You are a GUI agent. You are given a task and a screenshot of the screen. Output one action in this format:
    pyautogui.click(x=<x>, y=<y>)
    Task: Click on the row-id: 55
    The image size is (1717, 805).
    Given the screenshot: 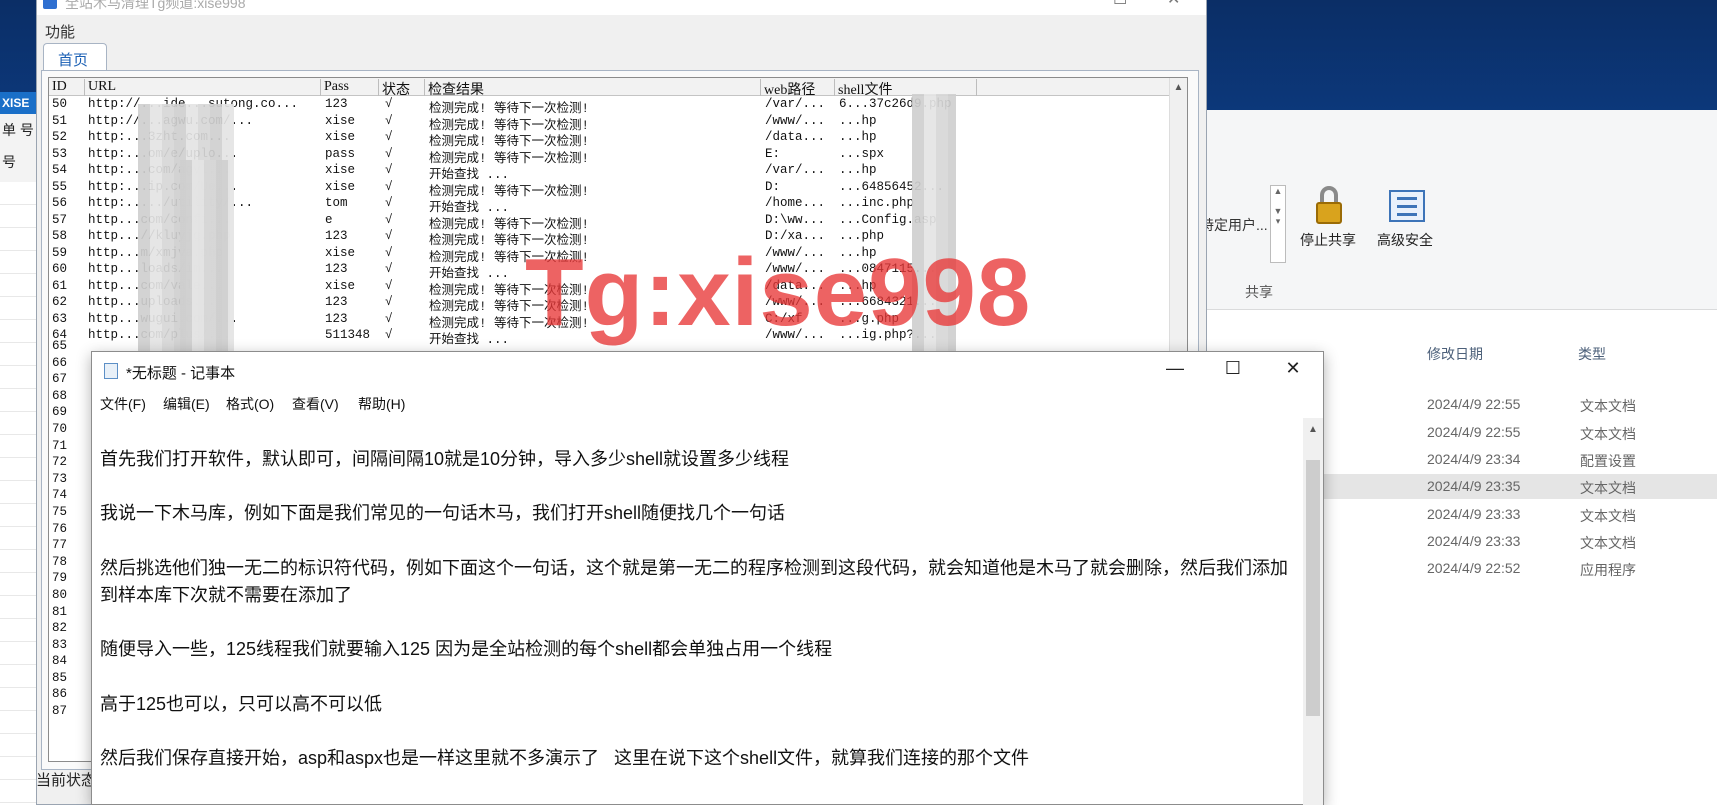 What is the action you would take?
    pyautogui.click(x=60, y=186)
    